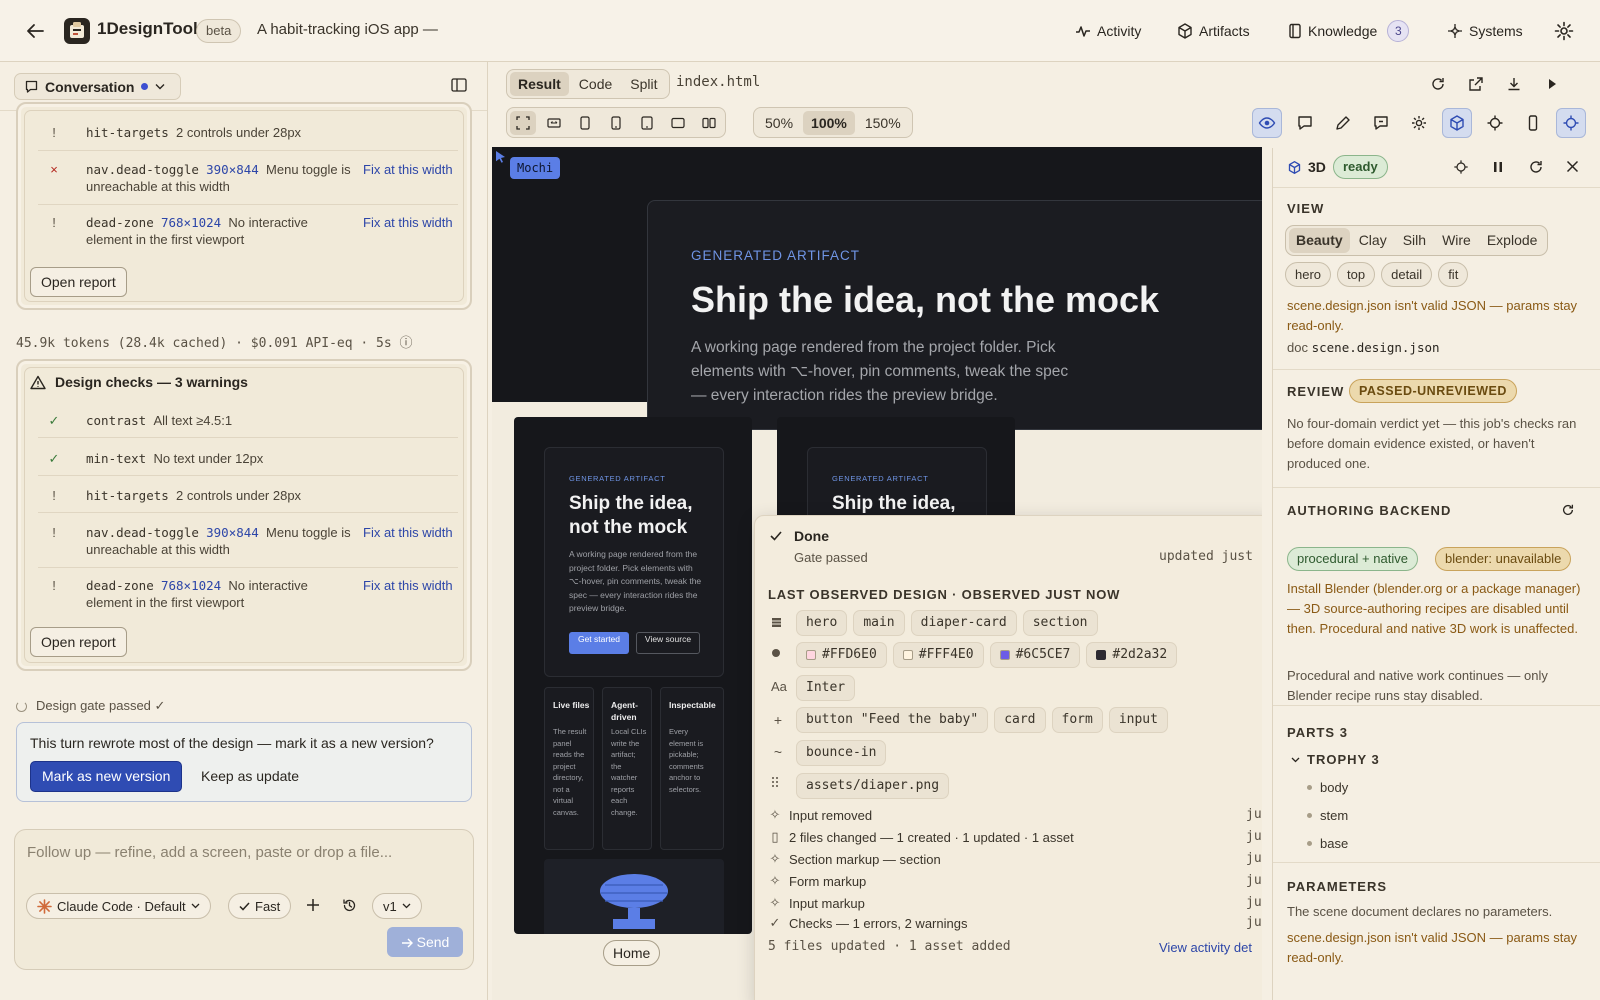  What do you see at coordinates (523, 122) in the screenshot?
I see `fit-viewport-icon` at bounding box center [523, 122].